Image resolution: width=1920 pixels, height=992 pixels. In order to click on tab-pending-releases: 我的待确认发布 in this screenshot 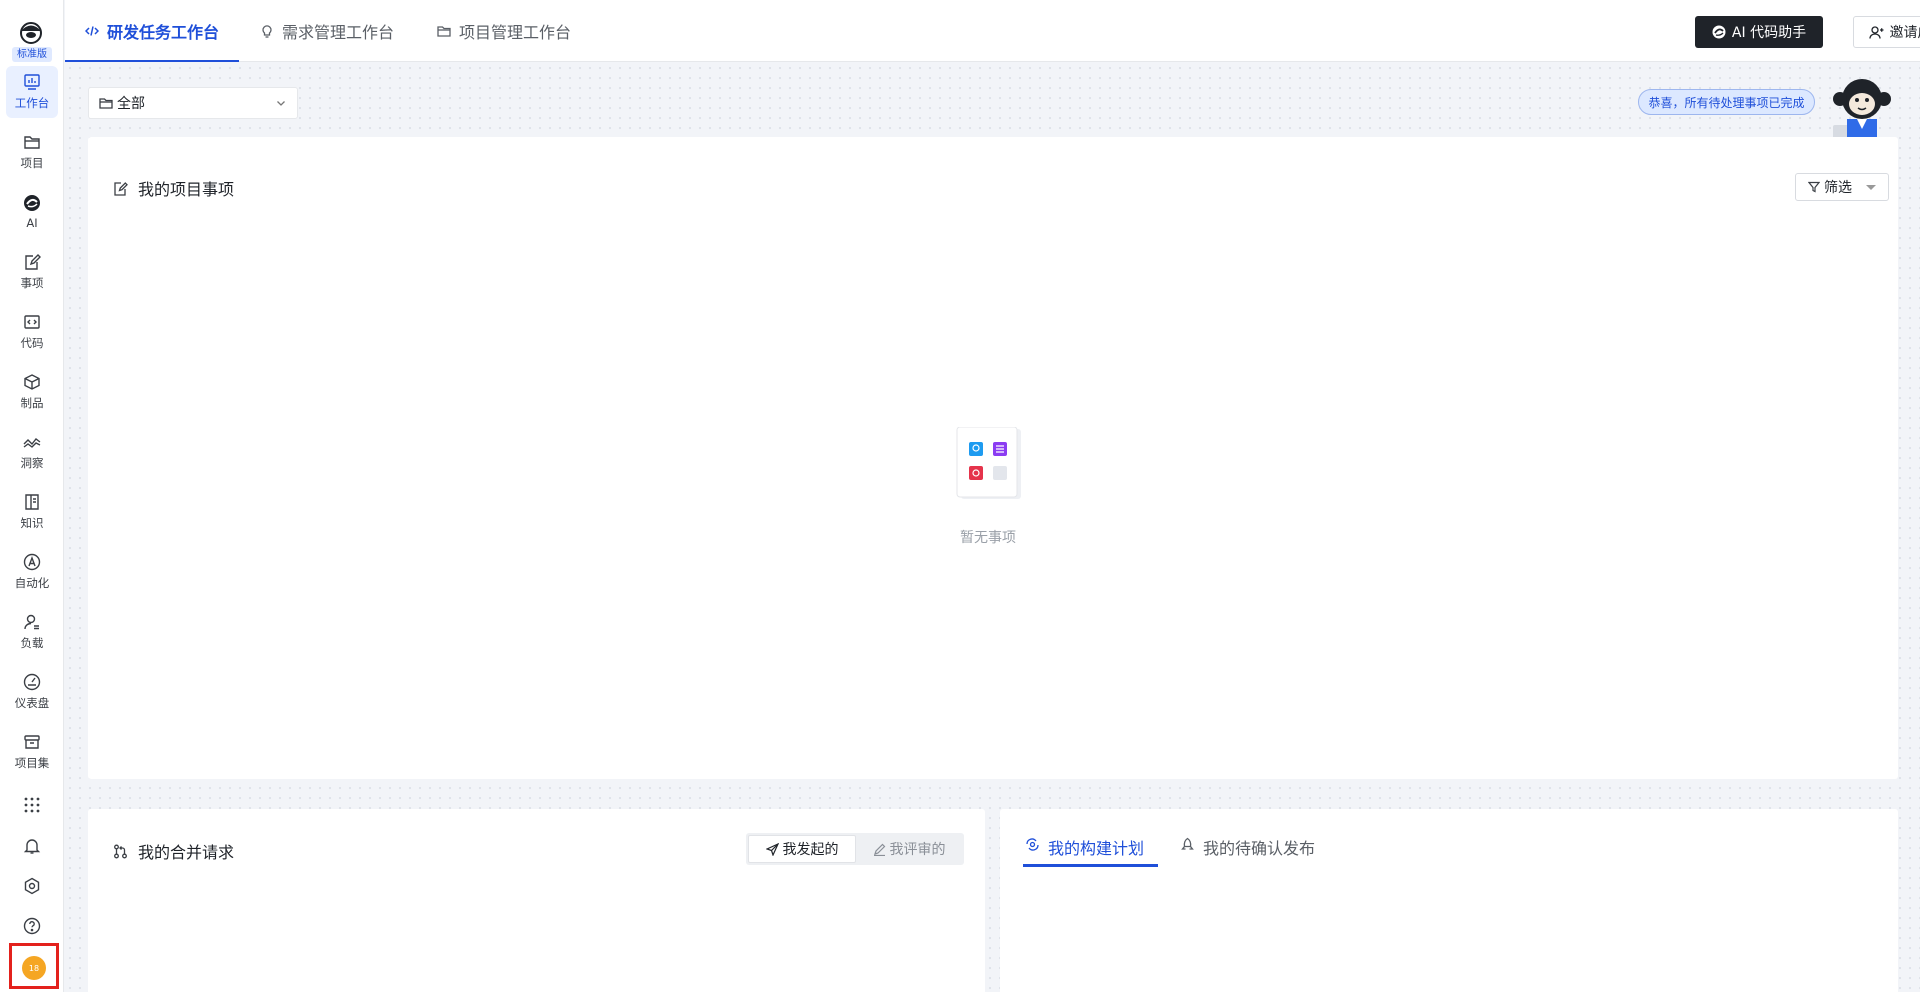, I will do `click(1247, 848)`.